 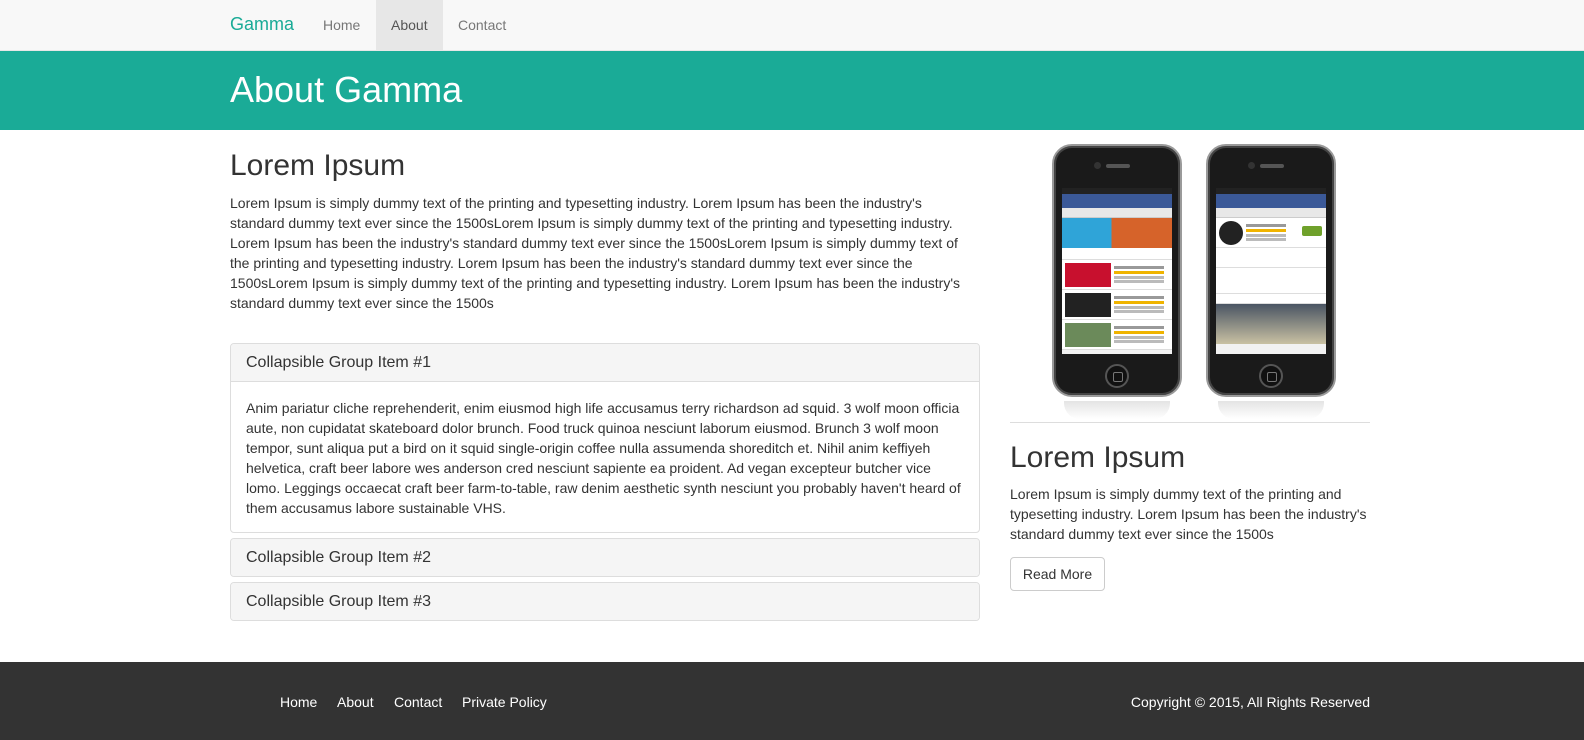 What do you see at coordinates (298, 702) in the screenshot?
I see `footer-link-home: Home` at bounding box center [298, 702].